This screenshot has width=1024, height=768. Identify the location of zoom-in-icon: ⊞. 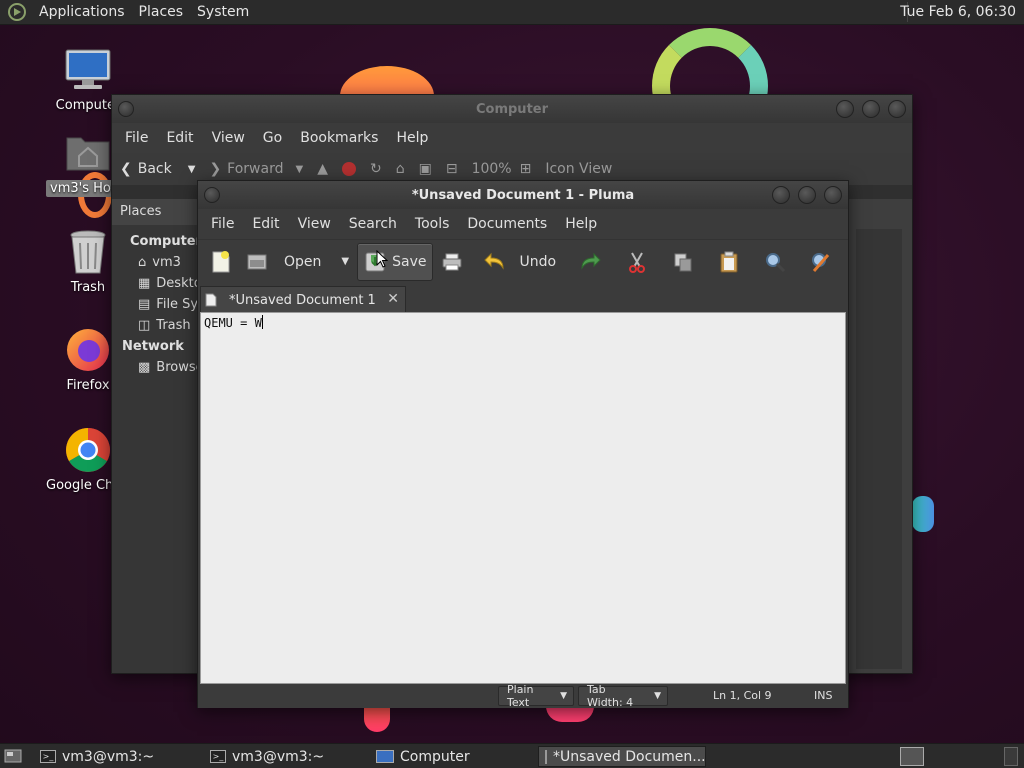
(526, 169).